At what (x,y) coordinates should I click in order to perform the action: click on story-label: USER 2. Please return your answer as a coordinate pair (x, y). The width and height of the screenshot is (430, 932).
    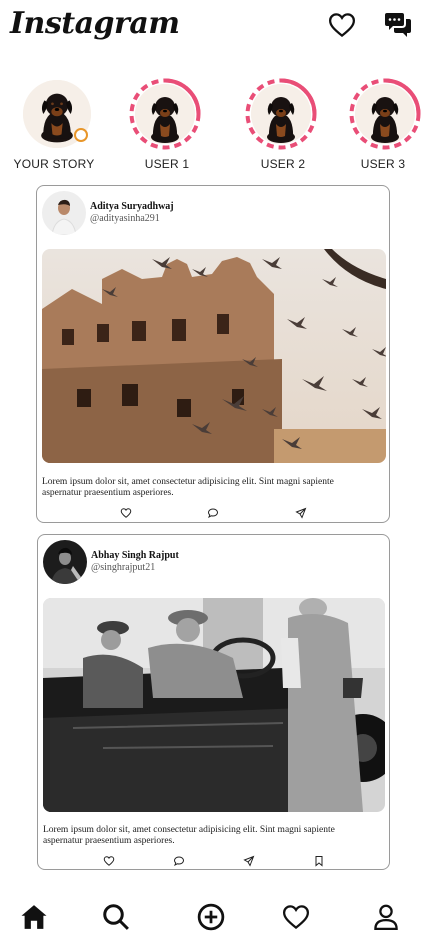
    Looking at the image, I should click on (283, 164).